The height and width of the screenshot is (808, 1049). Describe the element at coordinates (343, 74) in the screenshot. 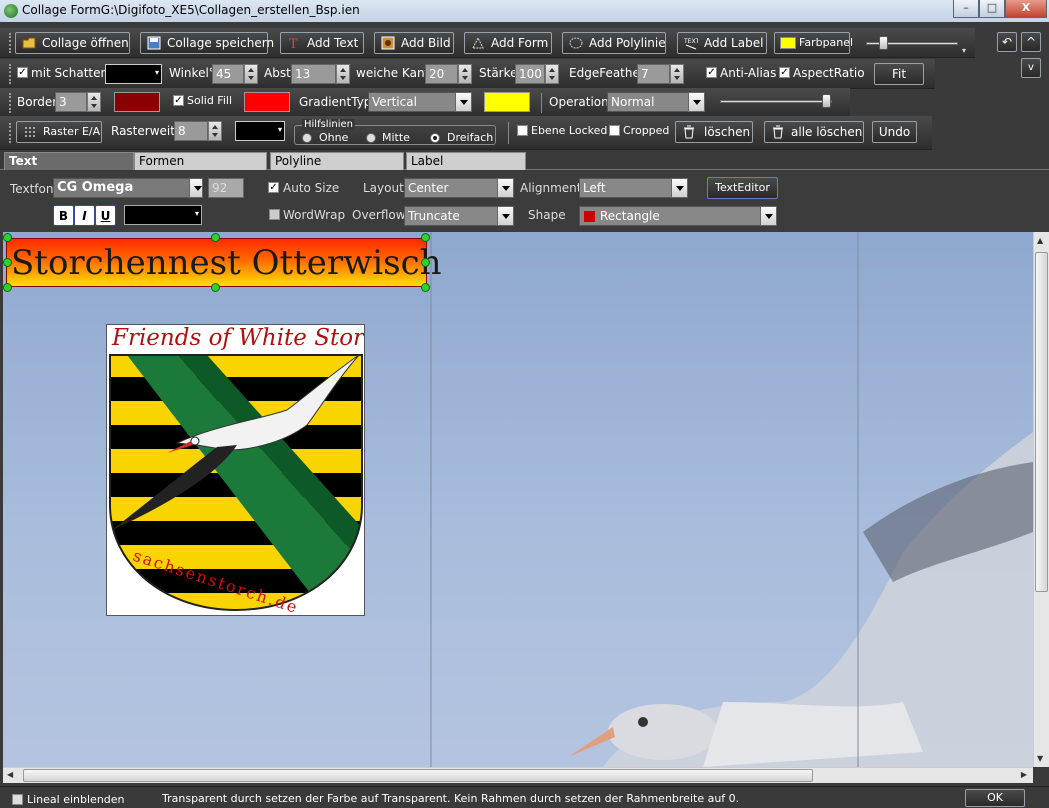

I see `distance-spinner` at that location.